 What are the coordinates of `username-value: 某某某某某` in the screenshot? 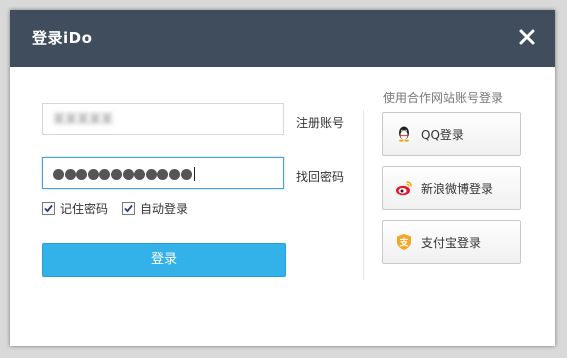 It's located at (83, 119).